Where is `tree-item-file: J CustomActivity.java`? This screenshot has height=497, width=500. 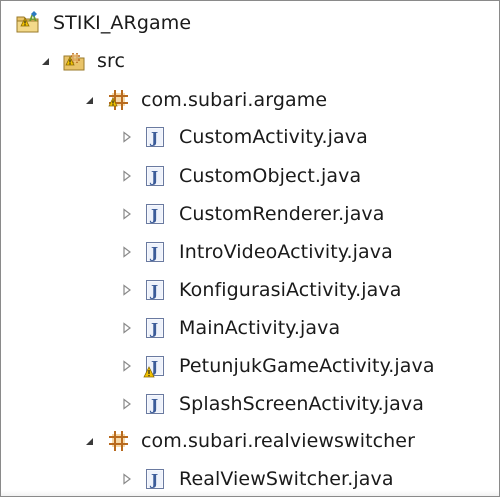
tree-item-file: J CustomActivity.java is located at coordinates (243, 137).